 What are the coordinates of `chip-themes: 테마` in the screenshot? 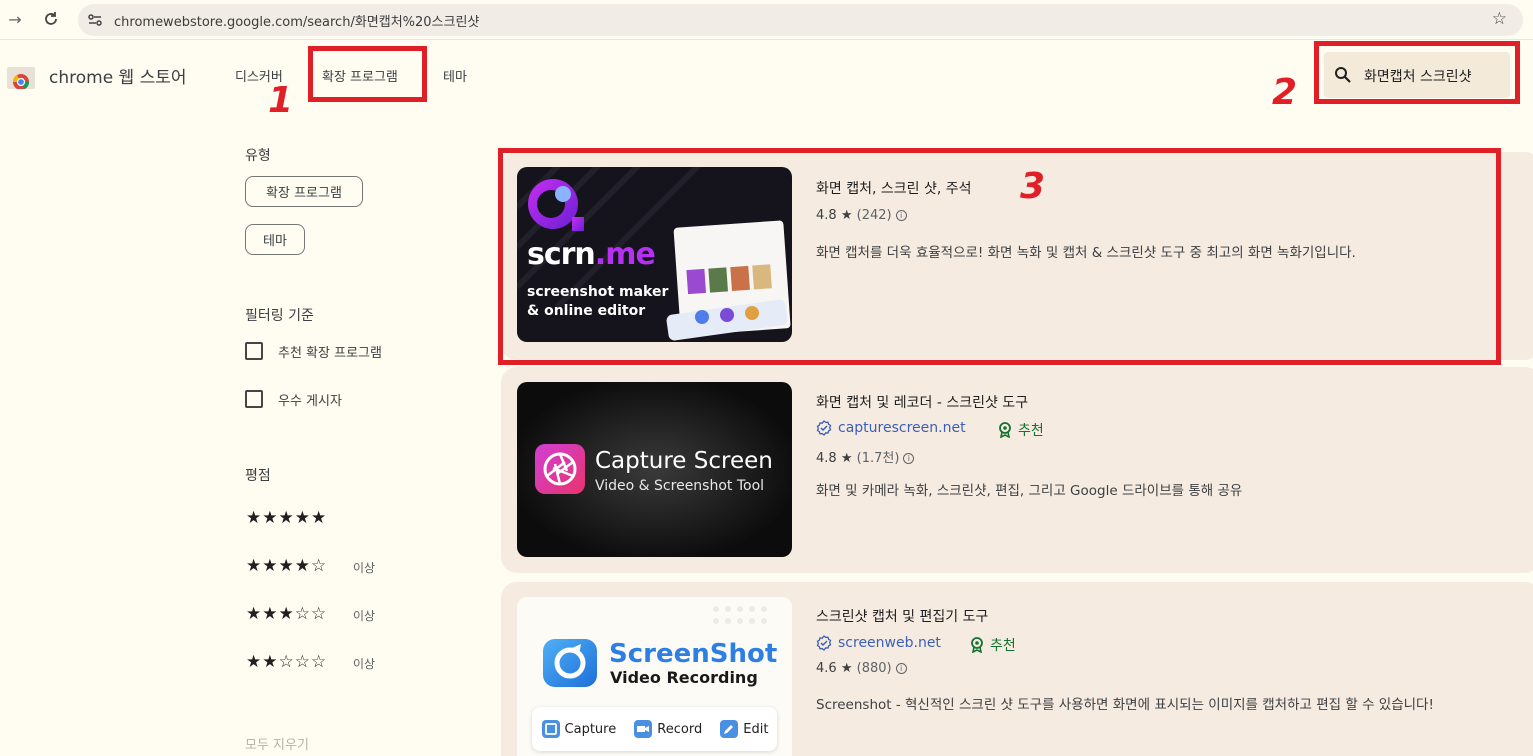 It's located at (275, 239).